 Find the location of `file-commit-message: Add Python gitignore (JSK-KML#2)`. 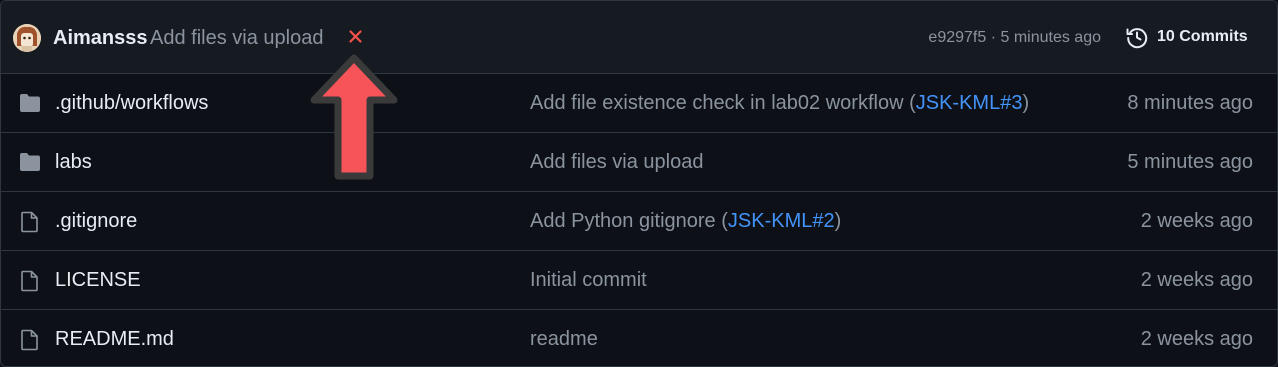

file-commit-message: Add Python gitignore (JSK-KML#2) is located at coordinates (685, 221).